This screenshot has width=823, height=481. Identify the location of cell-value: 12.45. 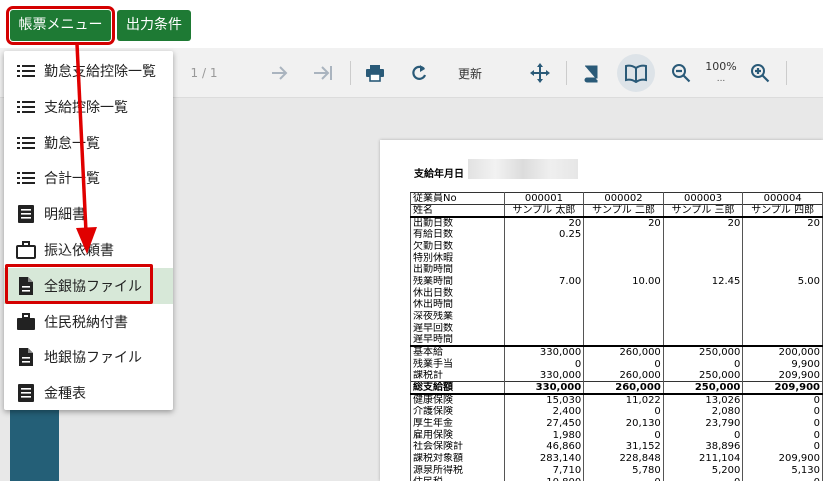
(703, 281).